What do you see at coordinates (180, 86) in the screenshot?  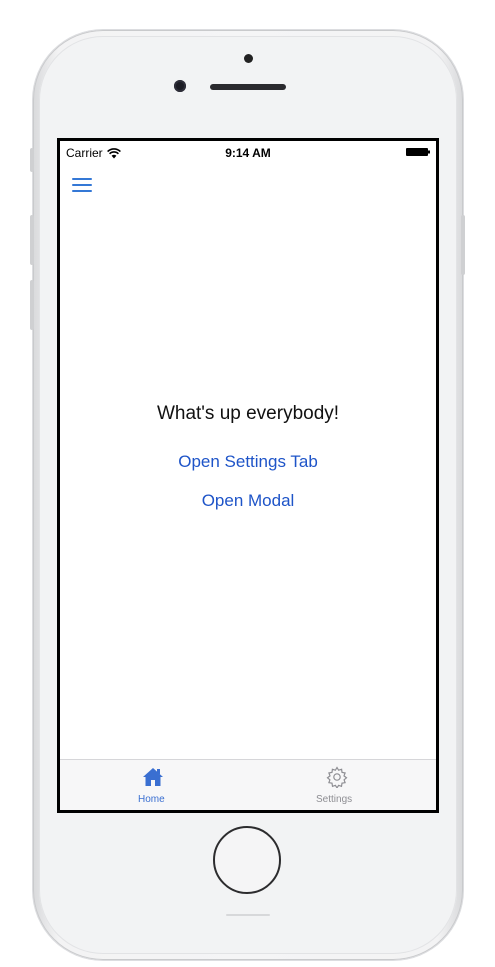 I see `front-camera` at bounding box center [180, 86].